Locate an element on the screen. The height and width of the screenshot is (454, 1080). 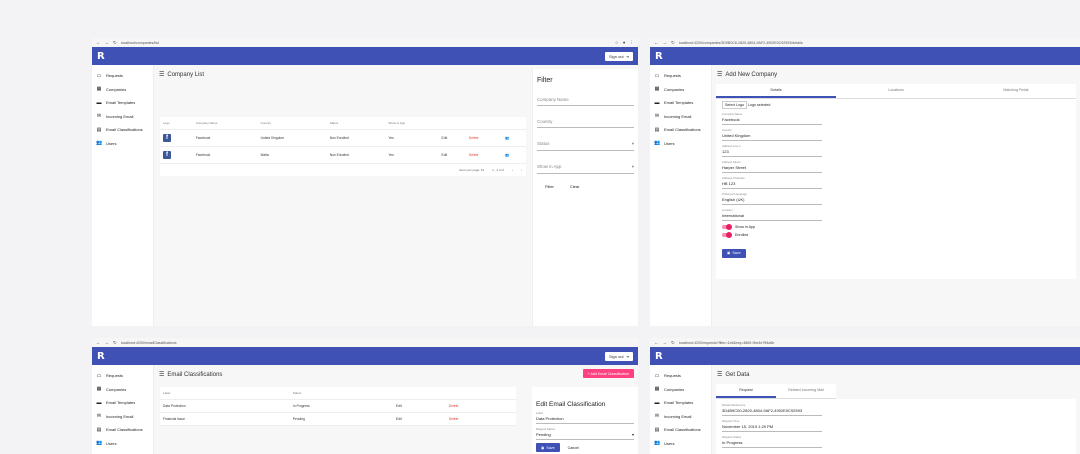
dropdown-icon: ▾ is located at coordinates (632, 166).